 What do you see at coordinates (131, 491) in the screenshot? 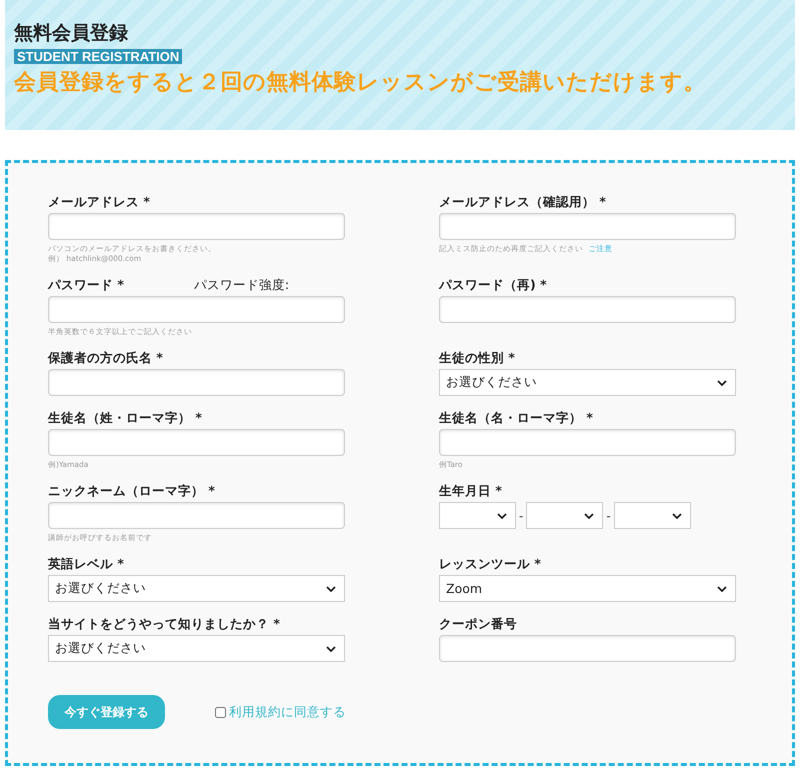
I see `field-label: ニックネーム（ローマ字） *` at bounding box center [131, 491].